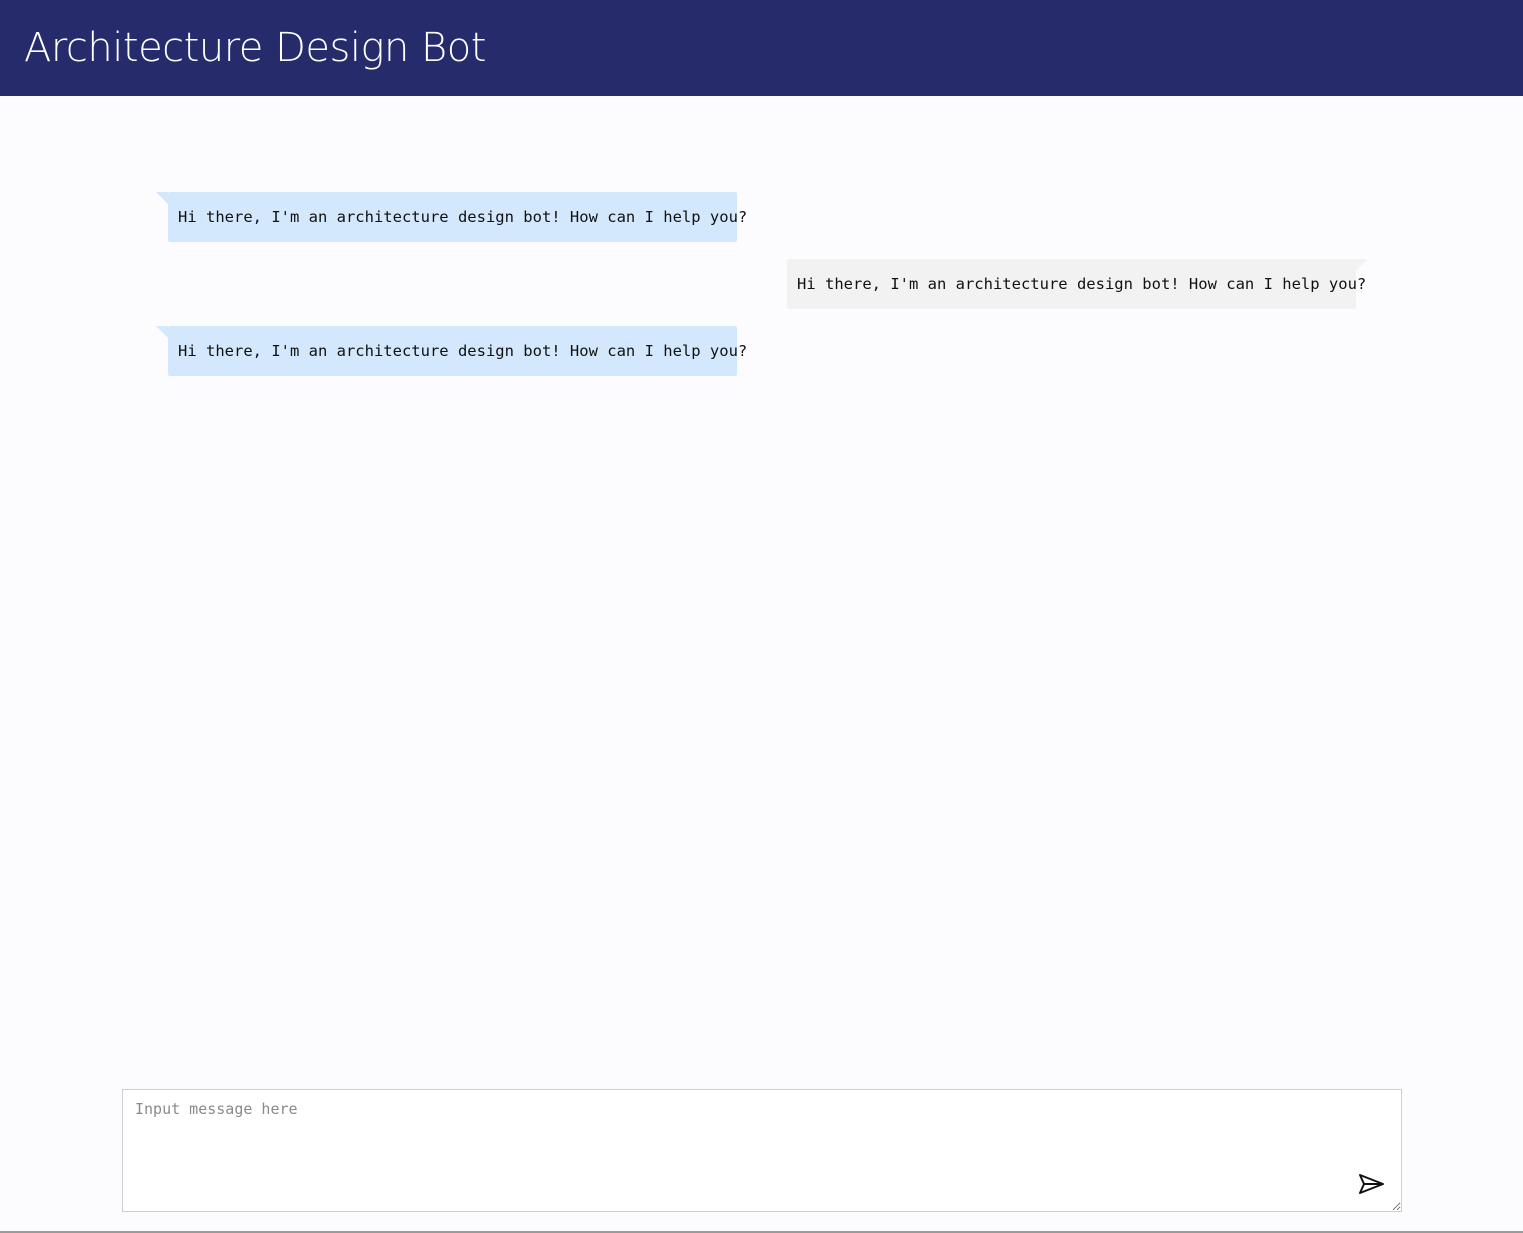 The height and width of the screenshot is (1233, 1523). Describe the element at coordinates (255, 48) in the screenshot. I see `page-title: Architecture Design Bot` at that location.